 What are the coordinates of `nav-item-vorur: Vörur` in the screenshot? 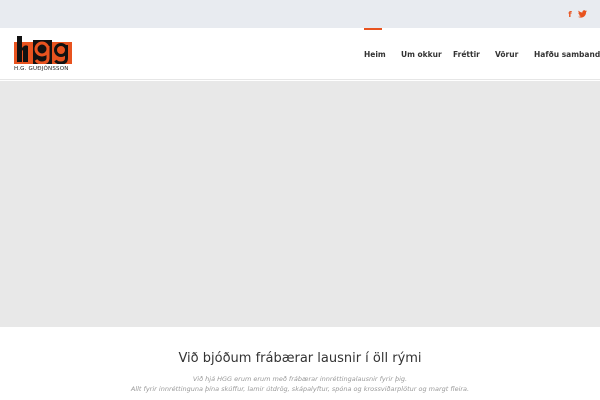 It's located at (506, 54).